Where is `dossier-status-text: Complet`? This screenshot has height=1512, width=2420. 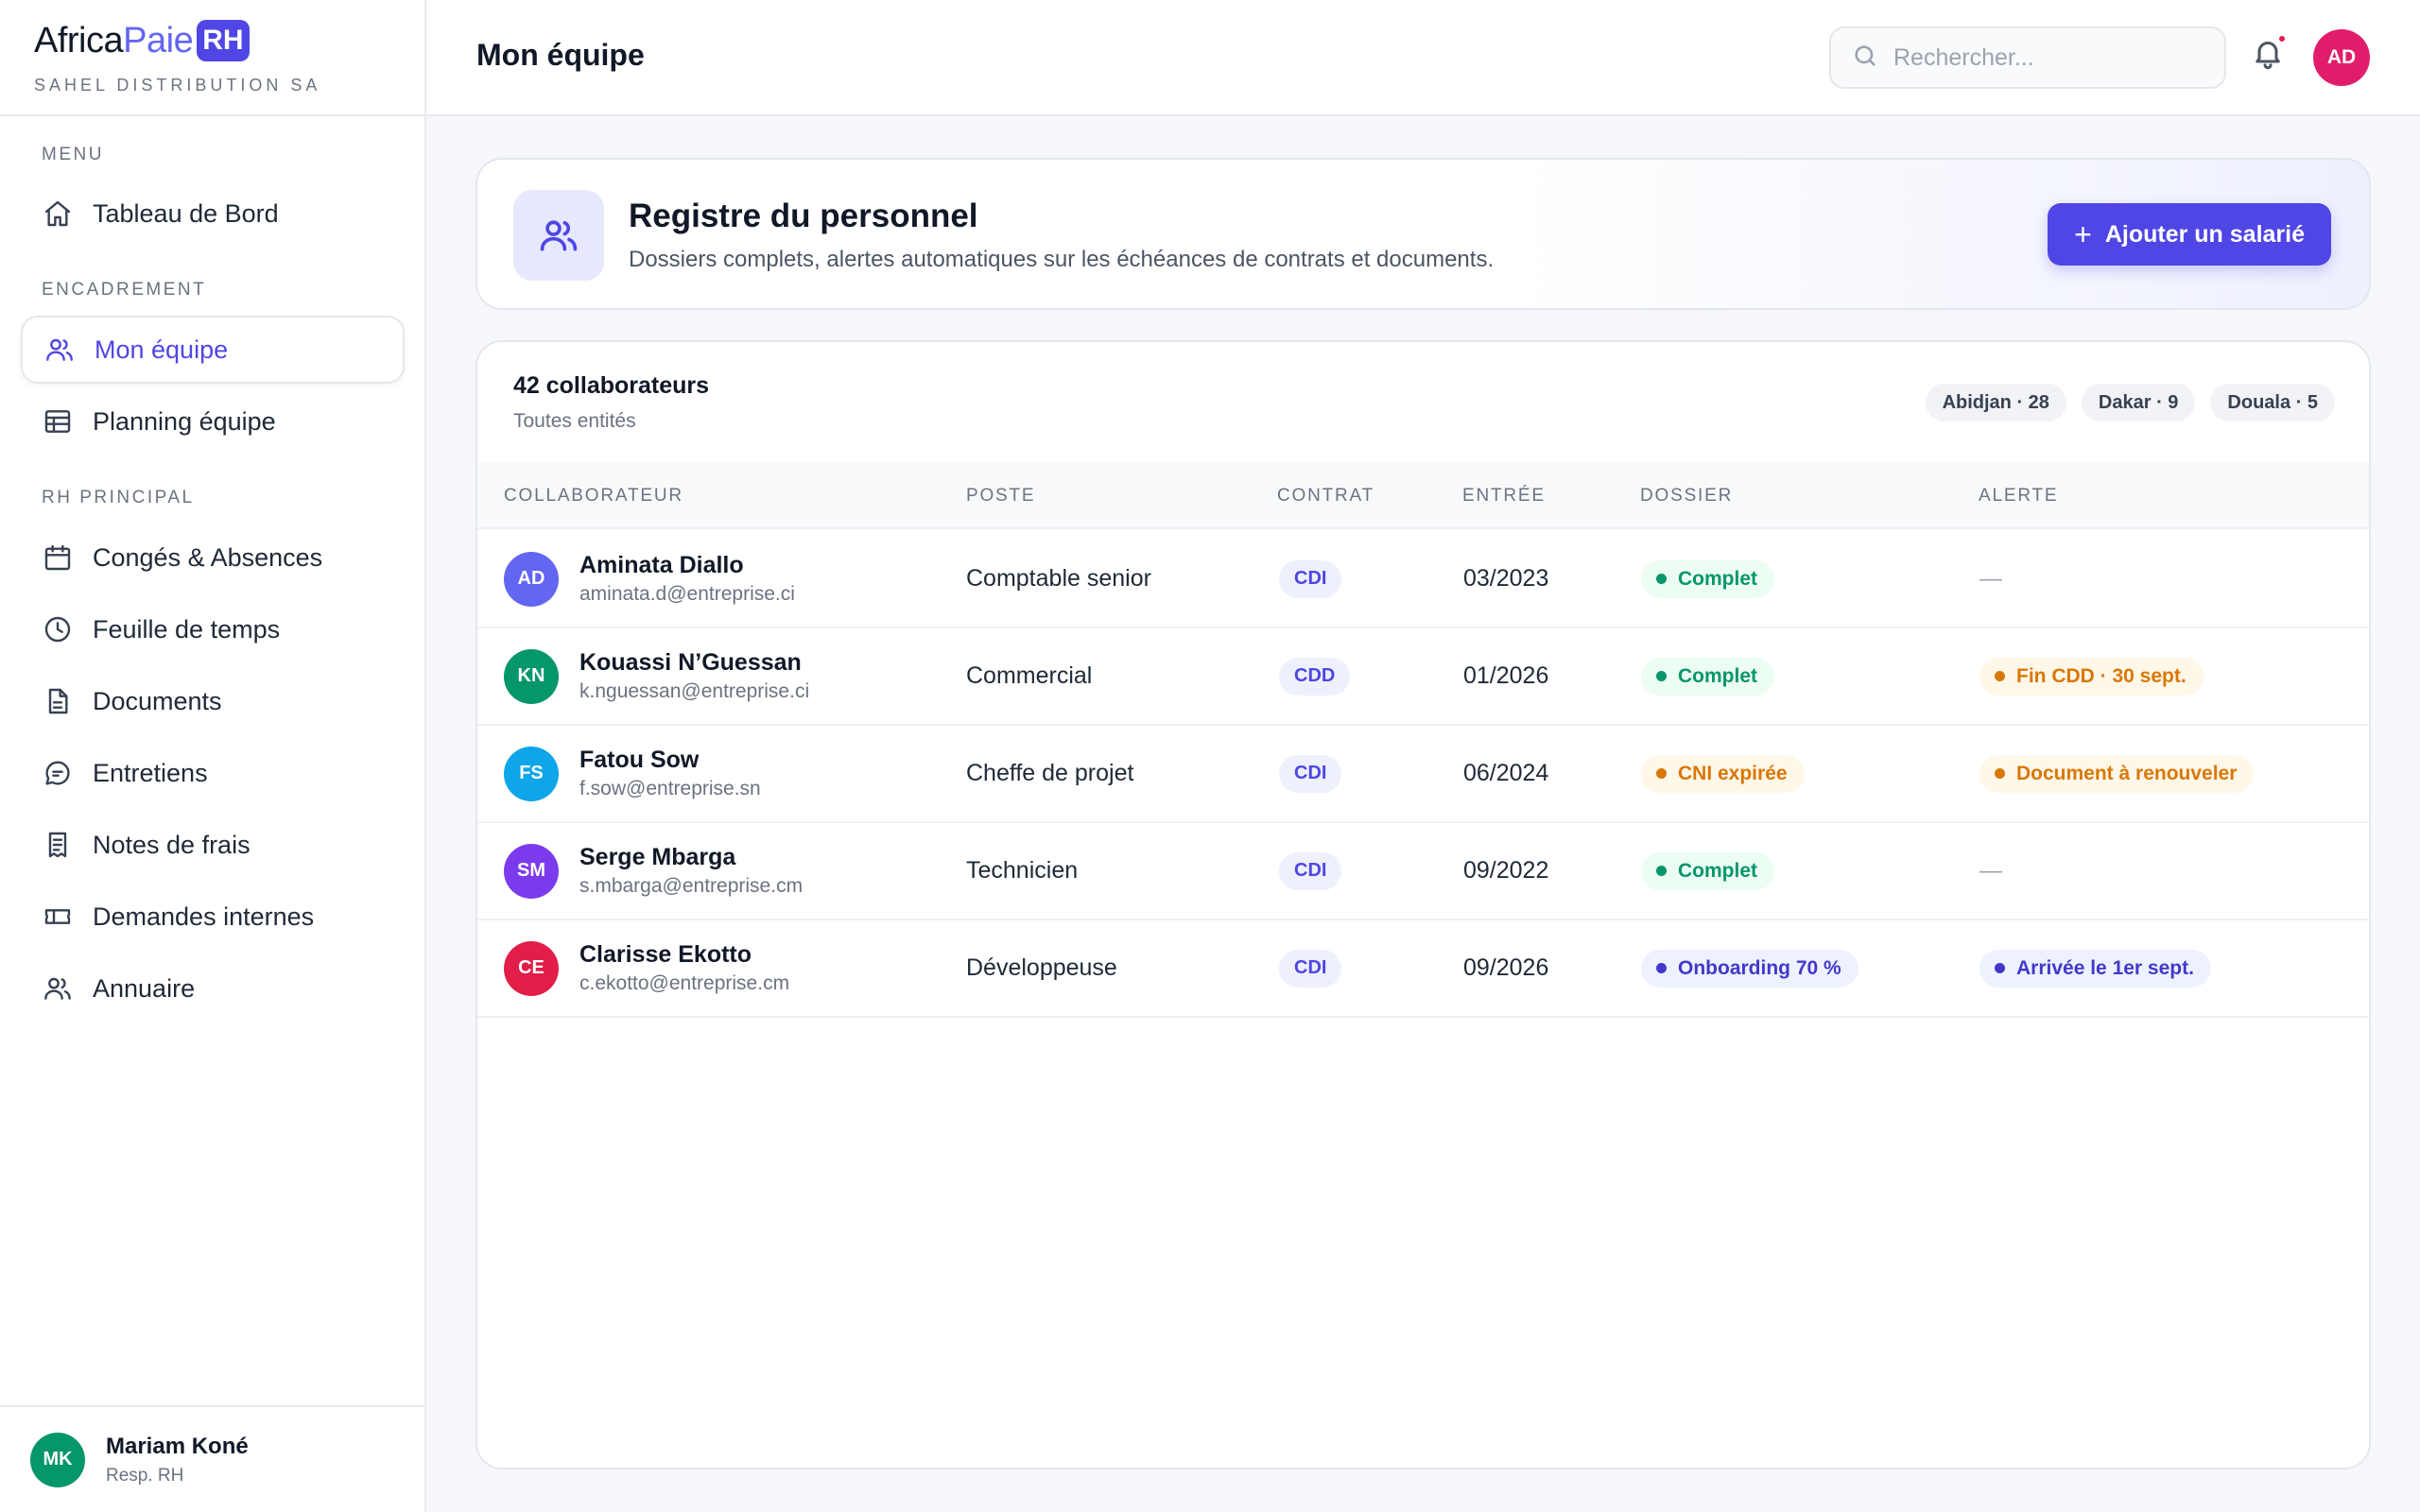 dossier-status-text: Complet is located at coordinates (1717, 675).